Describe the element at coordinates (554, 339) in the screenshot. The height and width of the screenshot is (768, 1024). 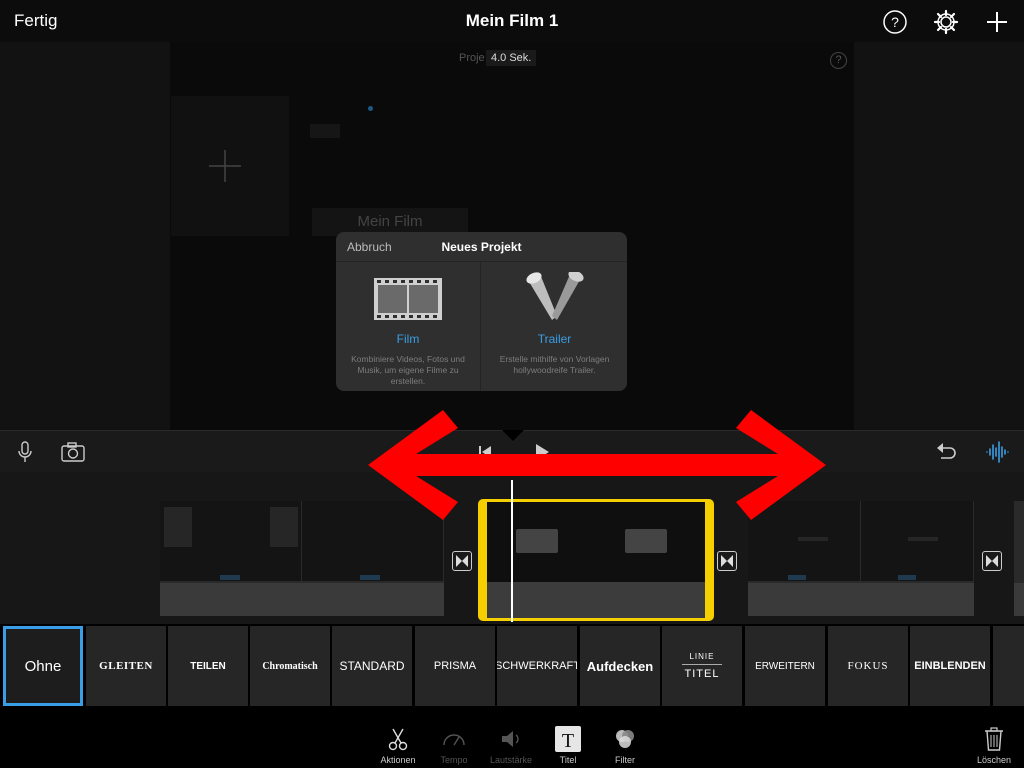
I see `option-trailer-name: Trailer` at that location.